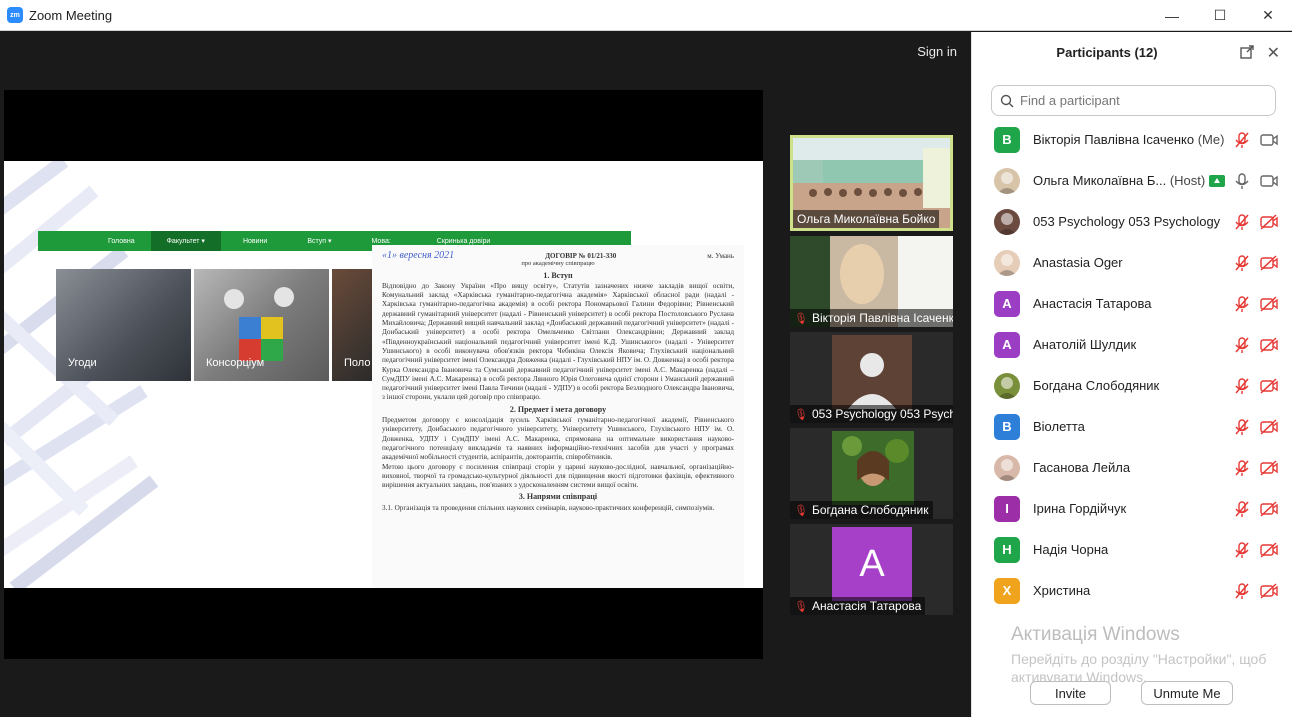 The width and height of the screenshot is (1292, 717). Describe the element at coordinates (1132, 426) in the screenshot. I see `participant-row: B Віолетта` at that location.